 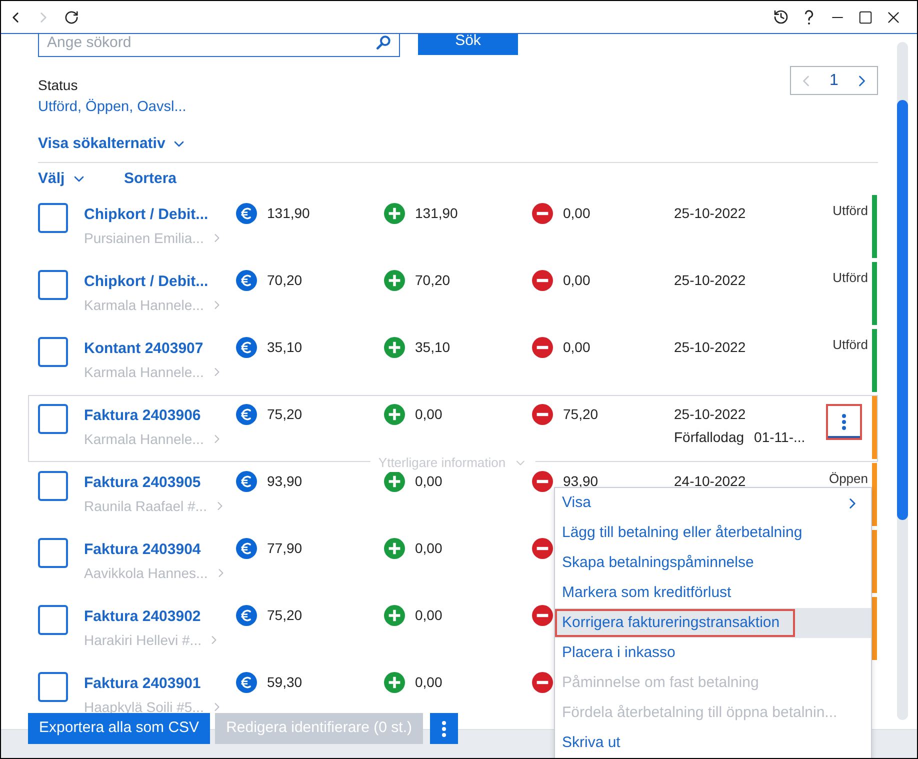 I want to click on search-field: Ange sökord, so click(x=219, y=45).